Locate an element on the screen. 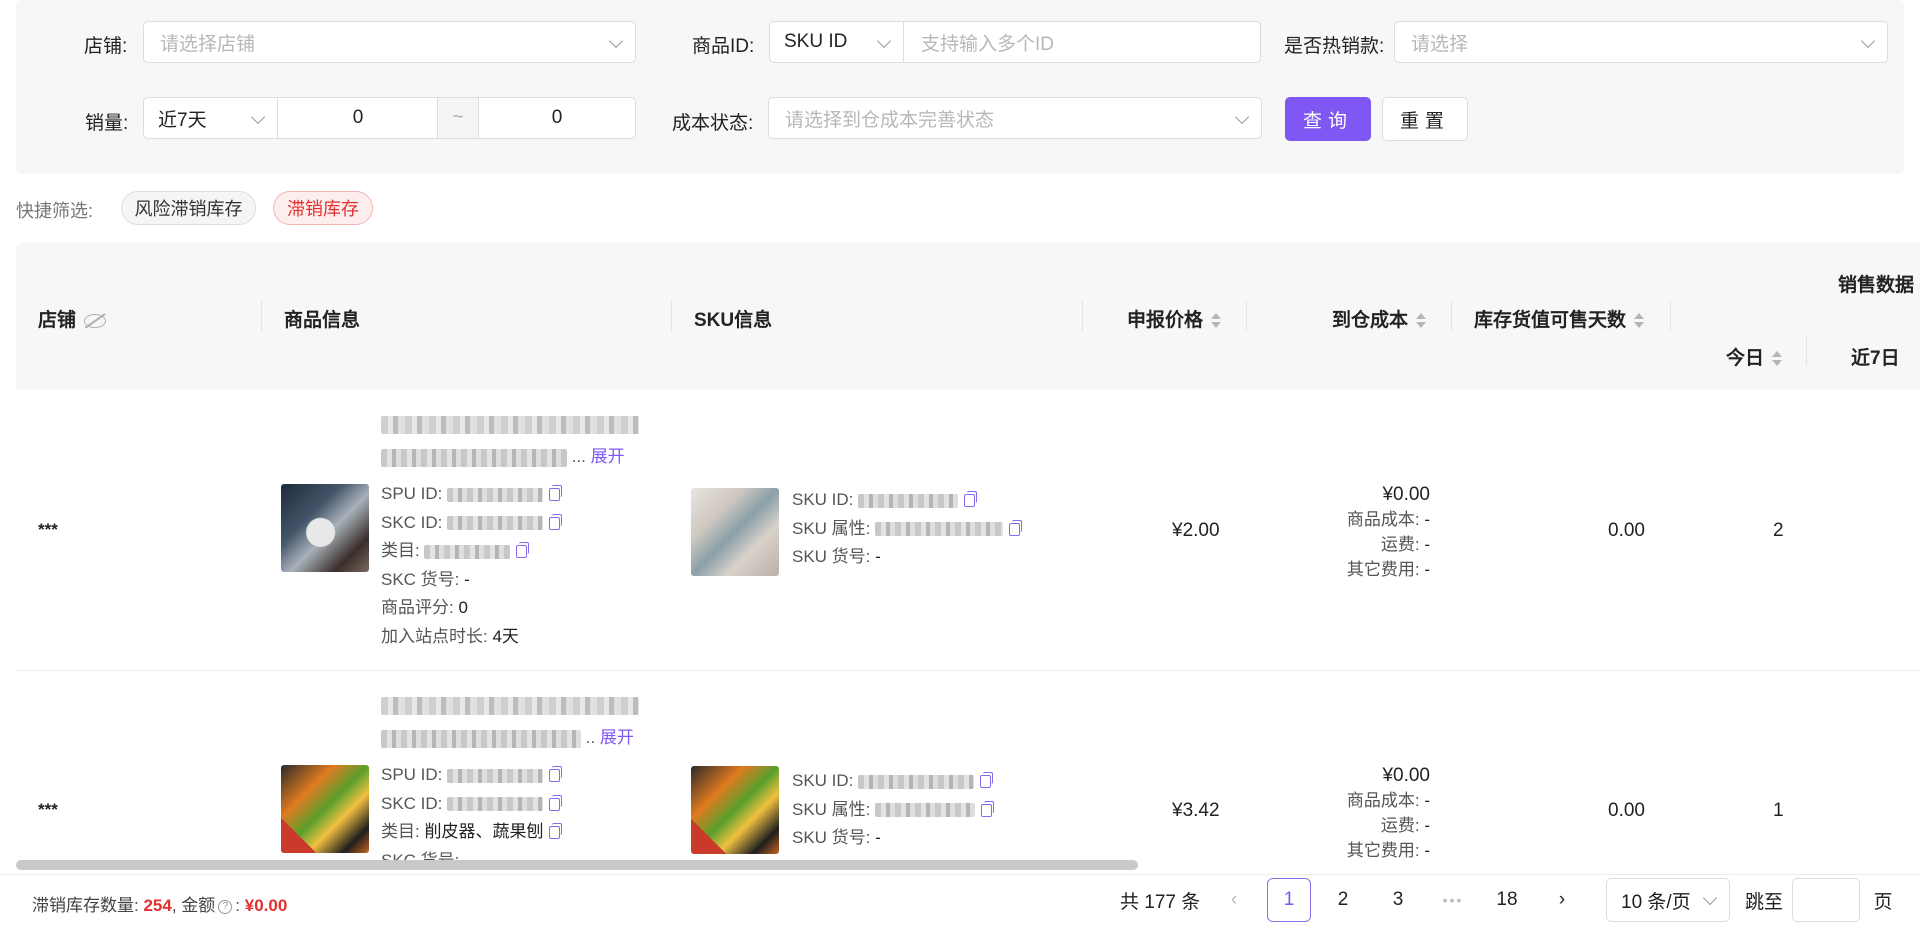 The width and height of the screenshot is (1920, 929). page-3: 3 is located at coordinates (1398, 900).